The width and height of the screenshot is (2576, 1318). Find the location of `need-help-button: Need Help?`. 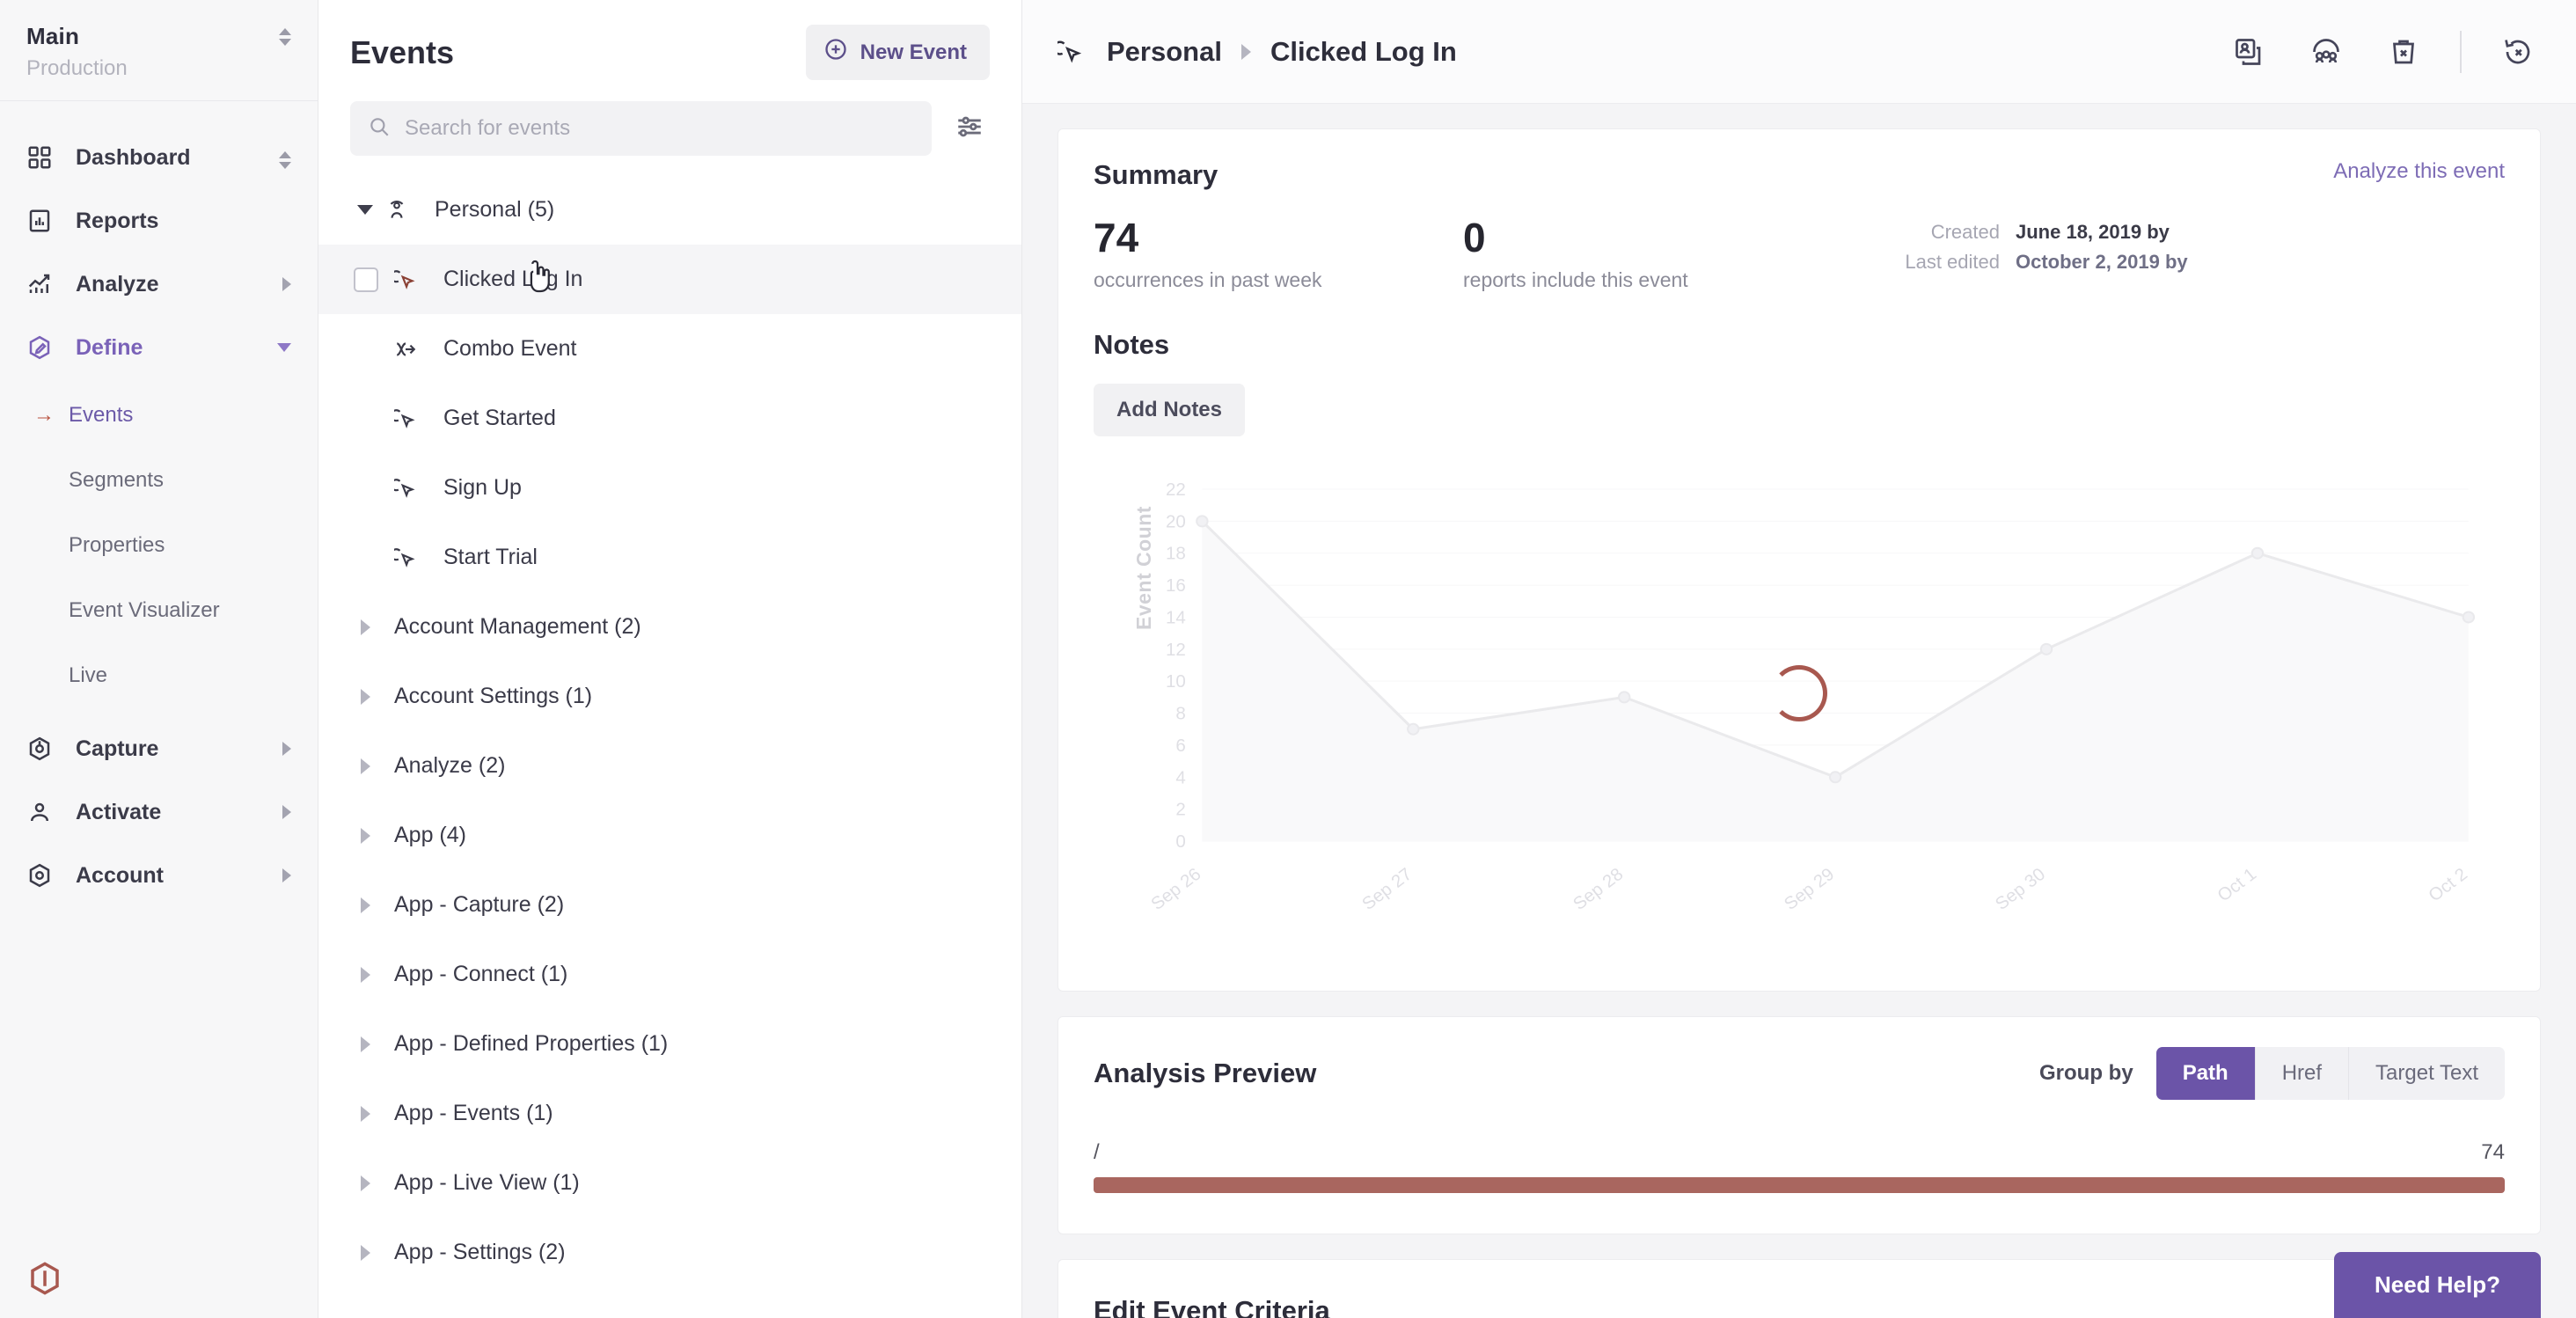

need-help-button: Need Help? is located at coordinates (2437, 1285).